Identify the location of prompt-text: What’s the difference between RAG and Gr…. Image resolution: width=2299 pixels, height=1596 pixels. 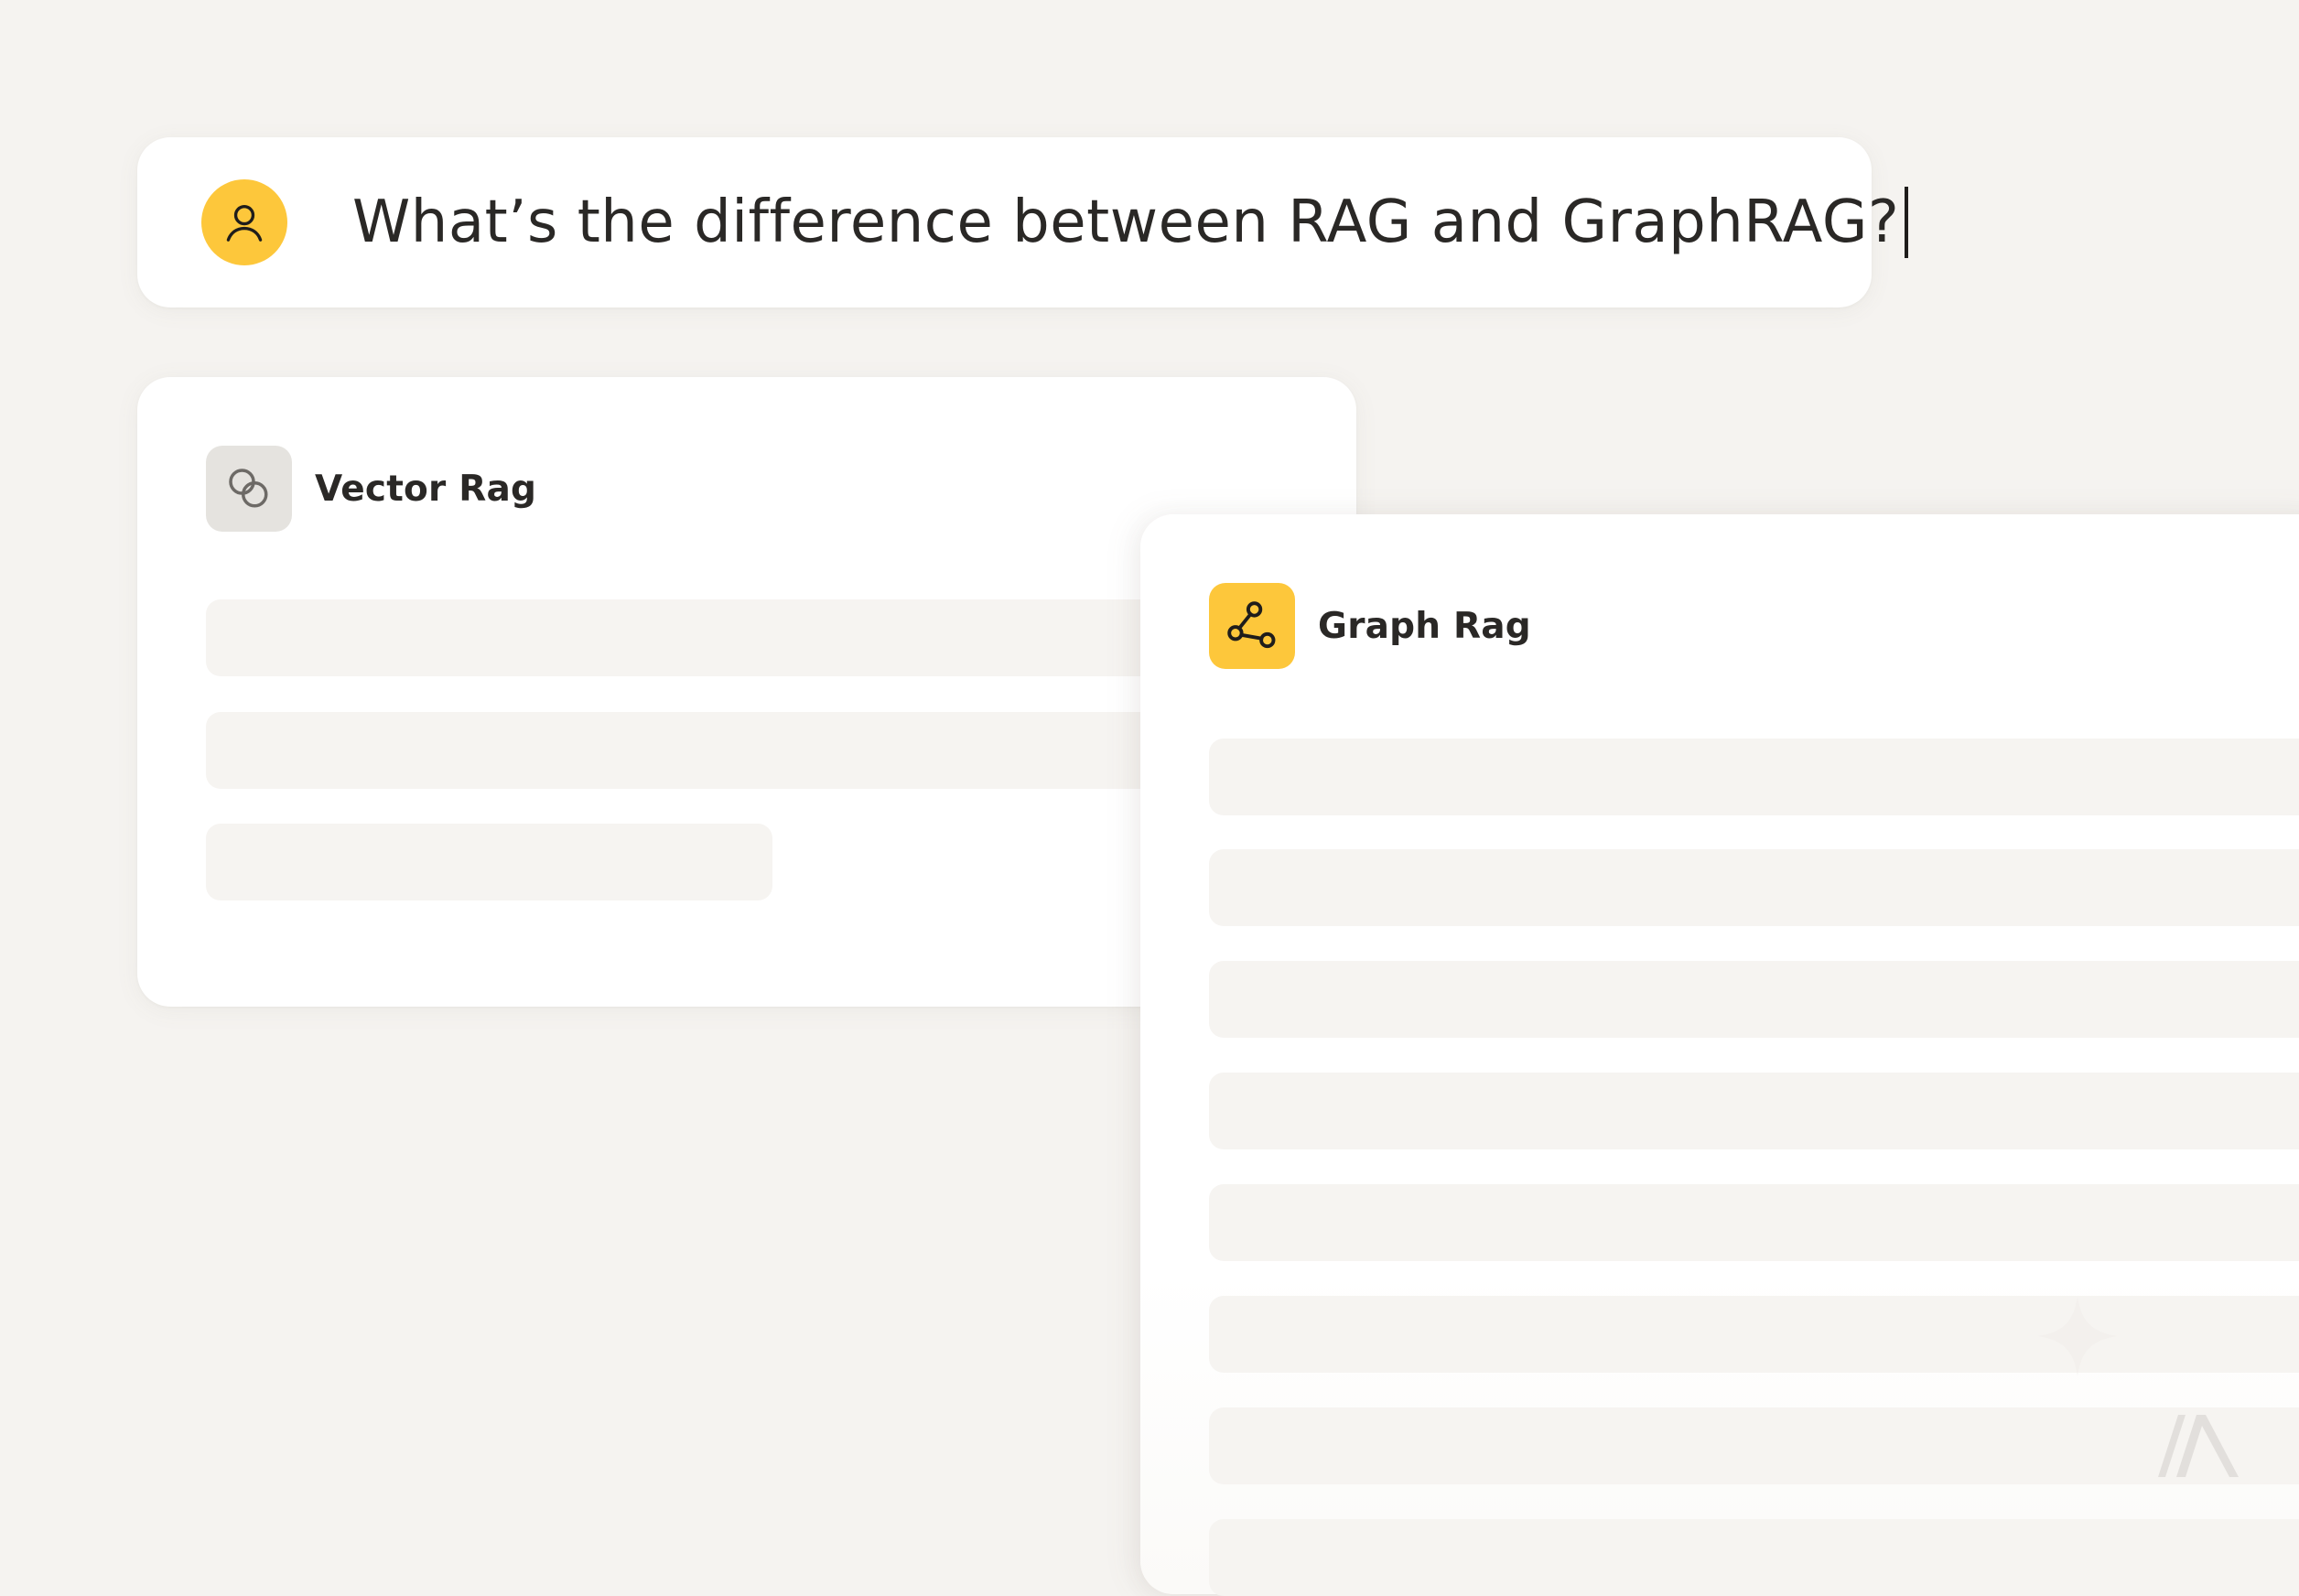
(1126, 222).